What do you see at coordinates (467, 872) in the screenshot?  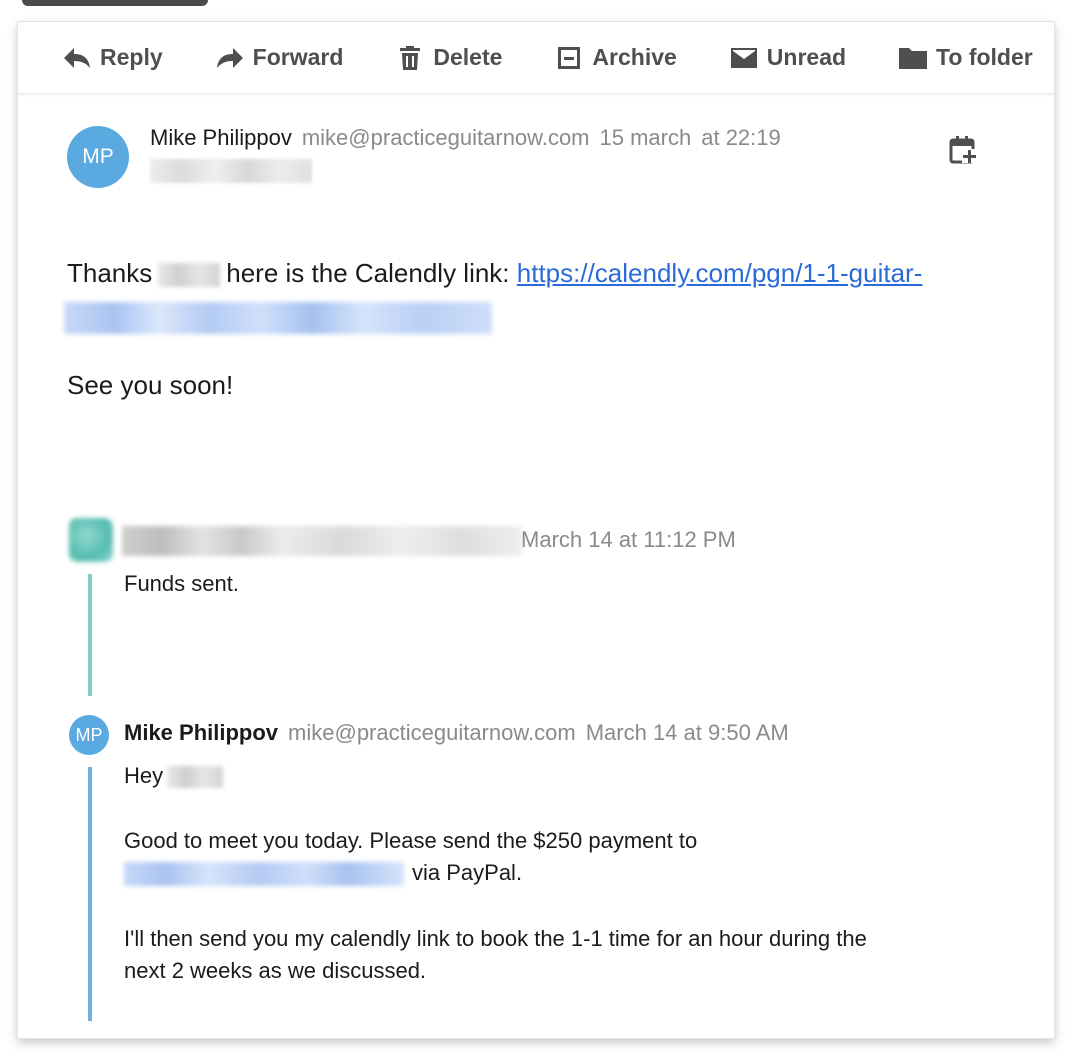 I see `via-paypal: via PayPal.` at bounding box center [467, 872].